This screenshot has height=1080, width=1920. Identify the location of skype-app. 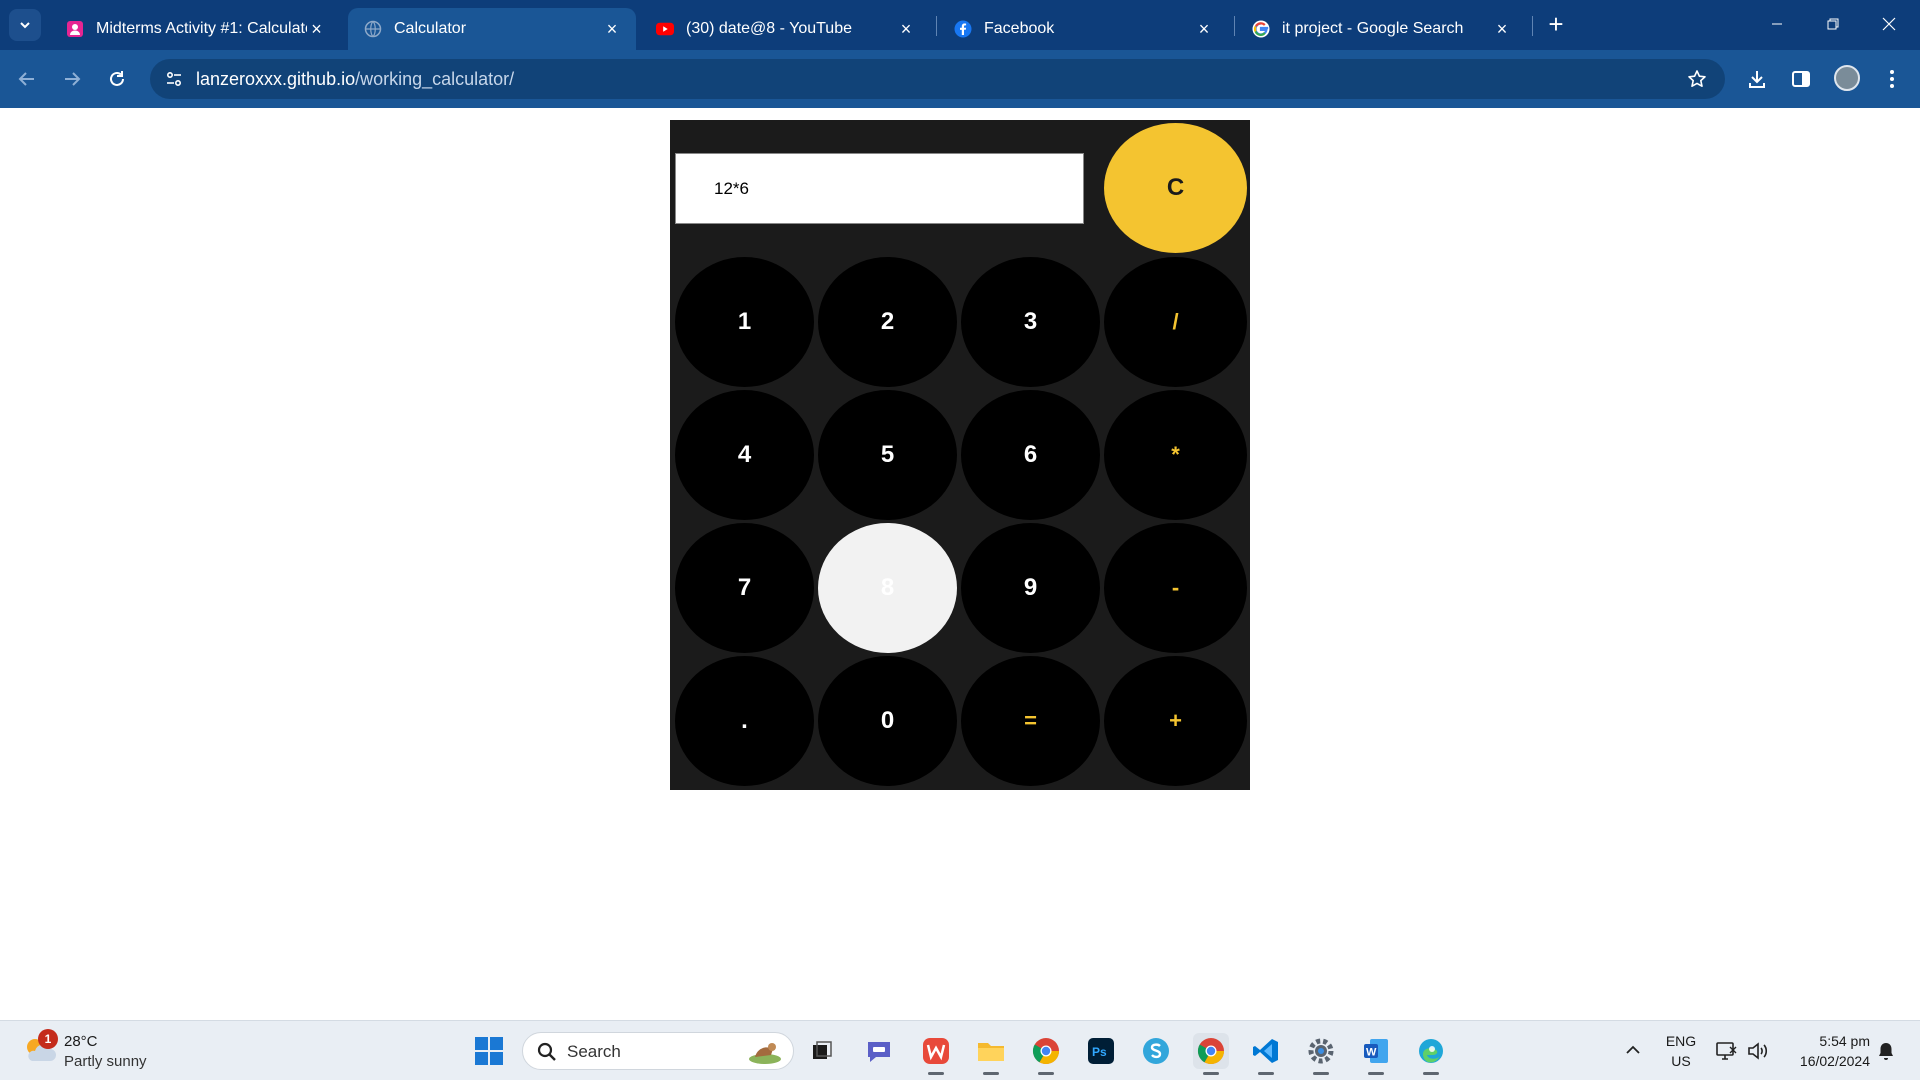
(1156, 1051).